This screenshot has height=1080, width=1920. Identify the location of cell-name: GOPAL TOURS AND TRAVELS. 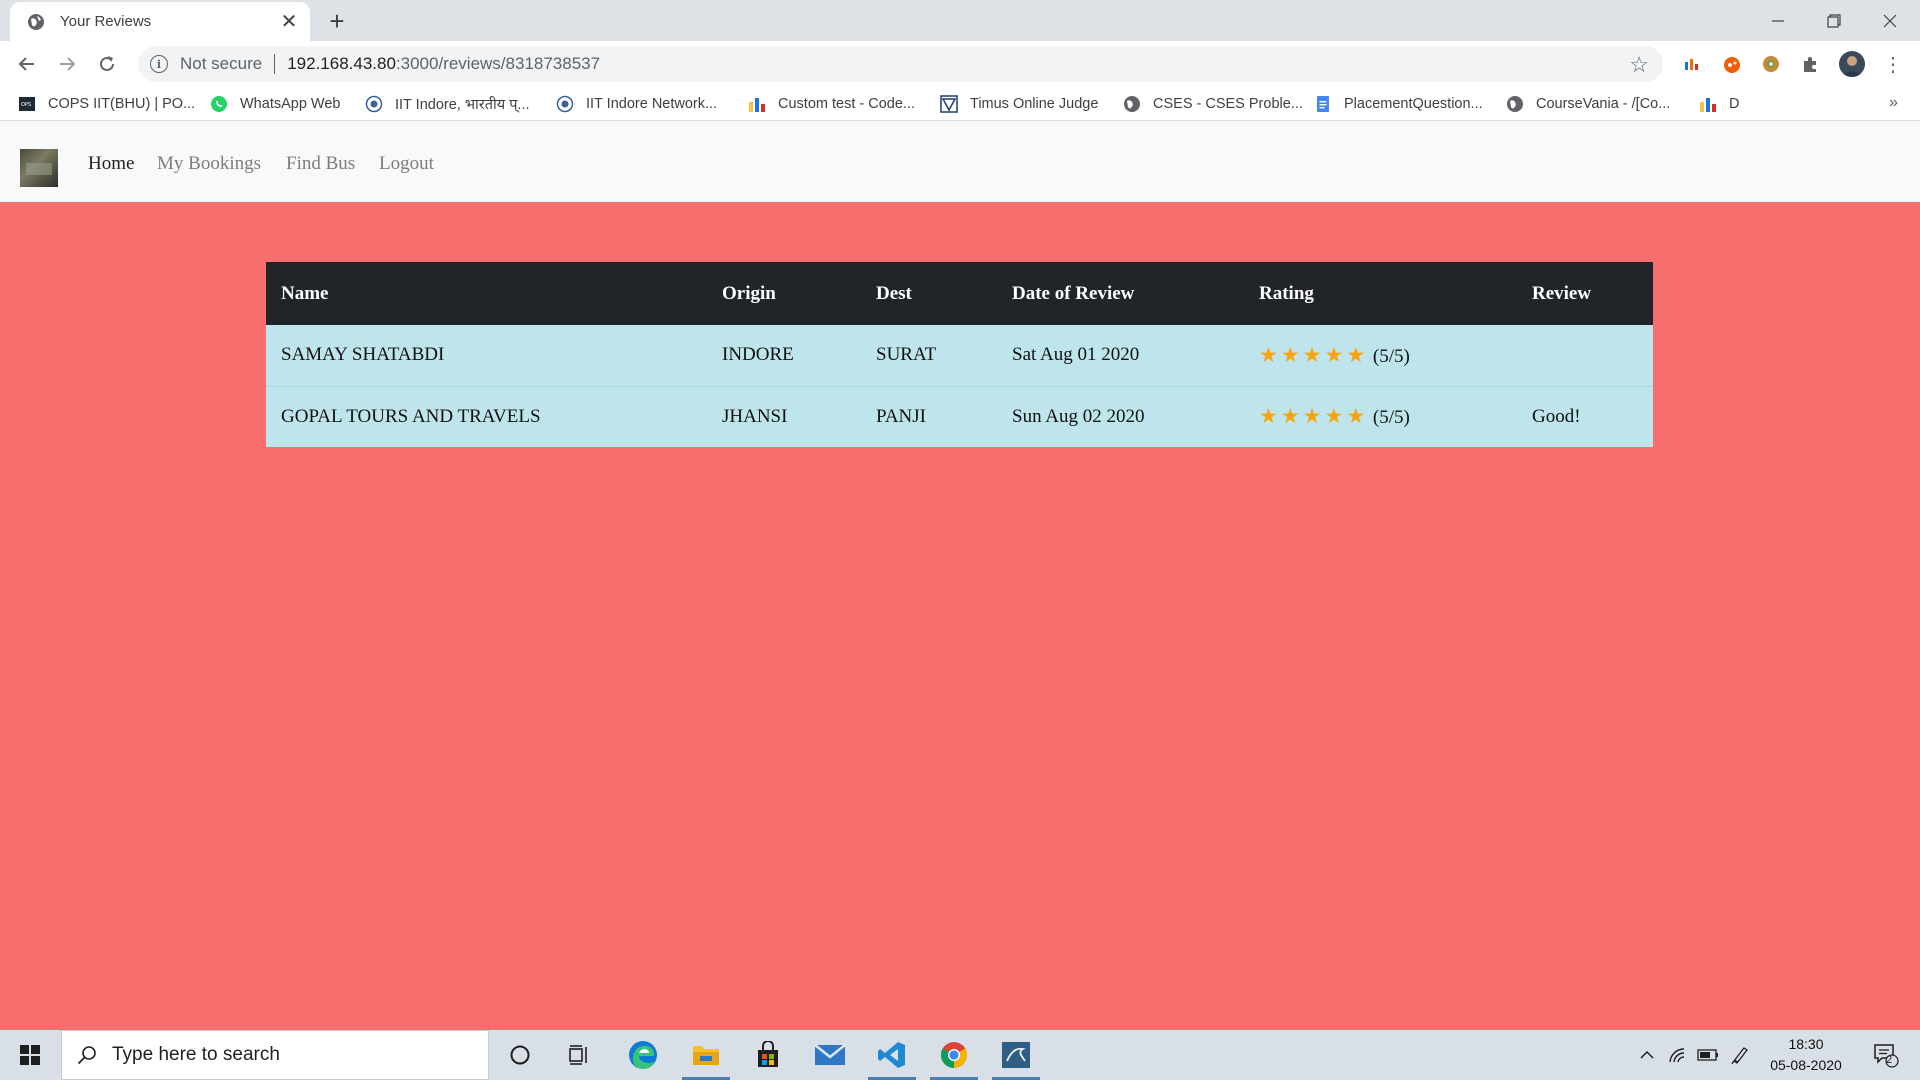
(486, 416).